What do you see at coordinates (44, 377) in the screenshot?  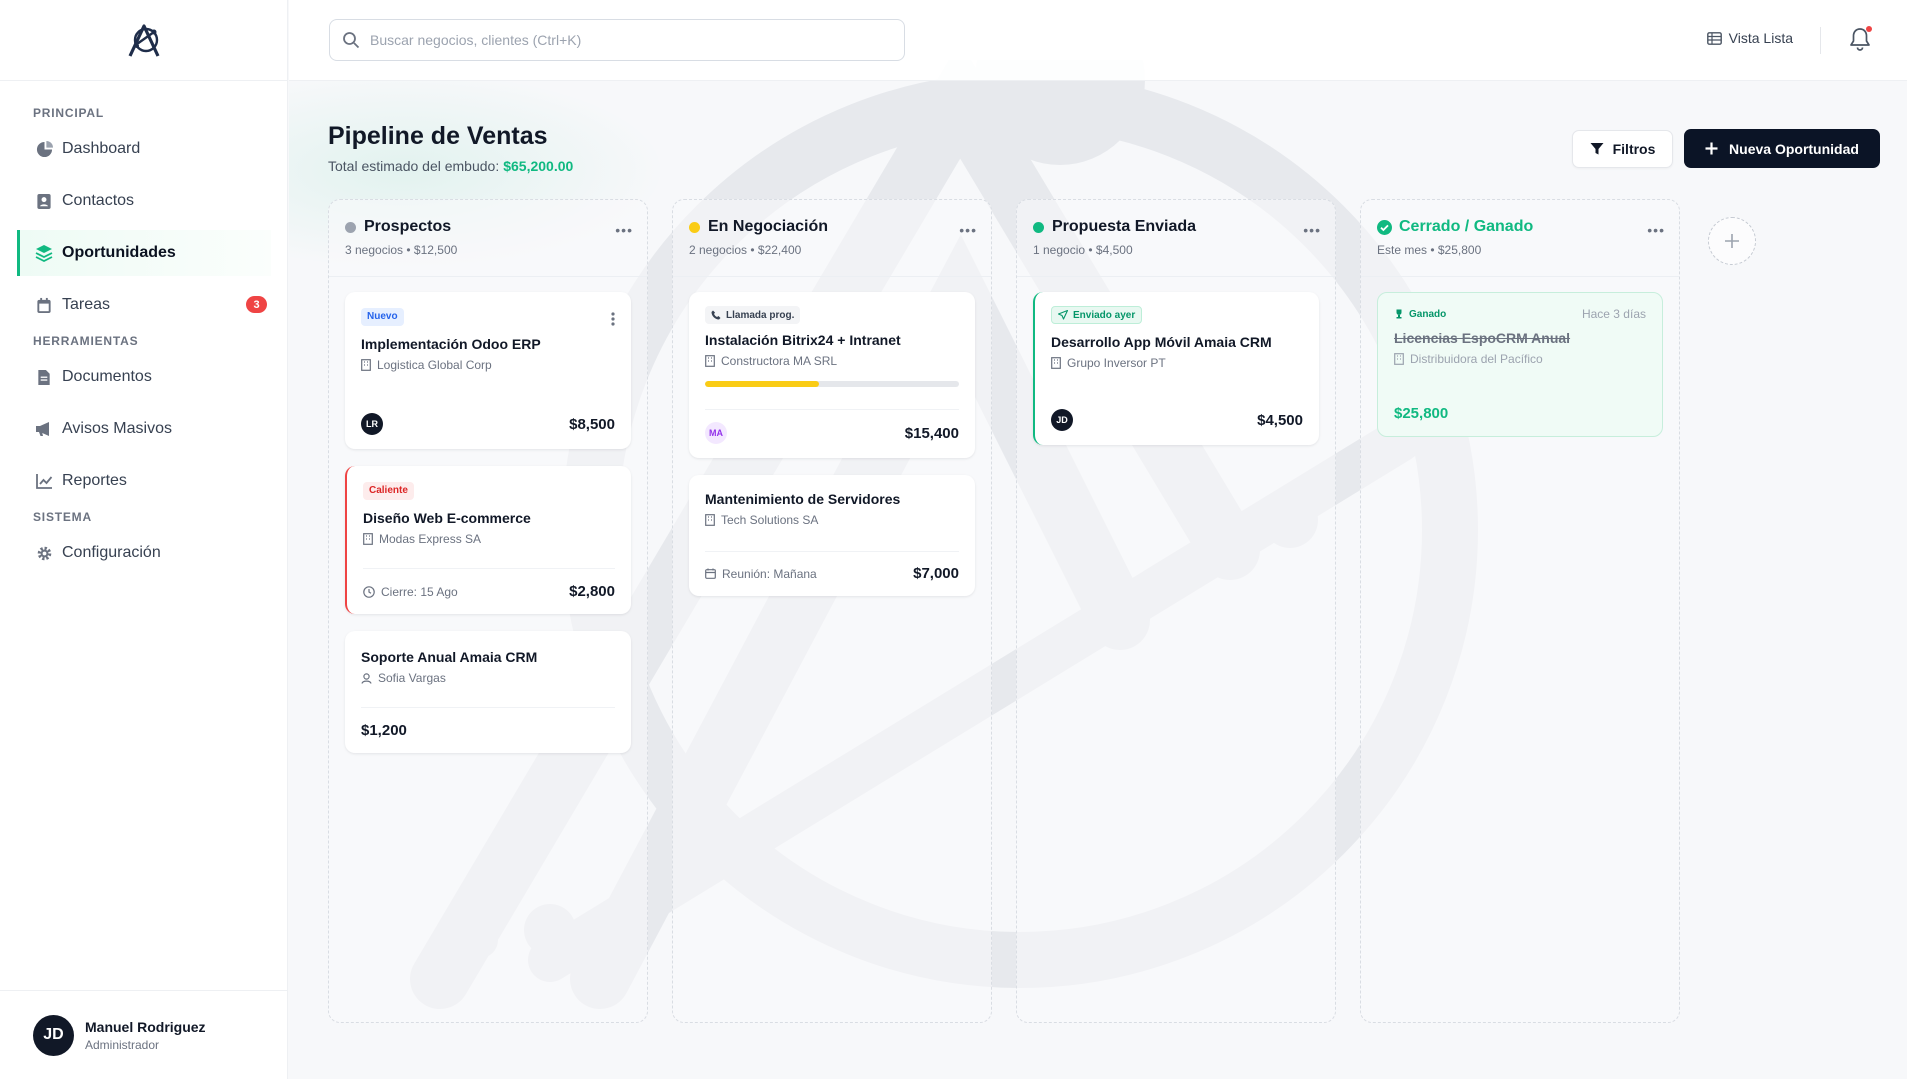 I see `document-icon` at bounding box center [44, 377].